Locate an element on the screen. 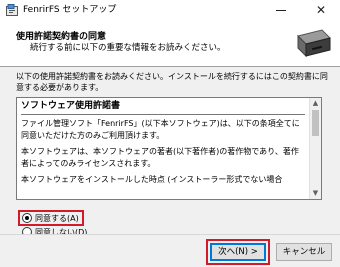 Image resolution: width=340 pixels, height=267 pixels. scroll-down-arrow-icon: ▼ is located at coordinates (315, 193).